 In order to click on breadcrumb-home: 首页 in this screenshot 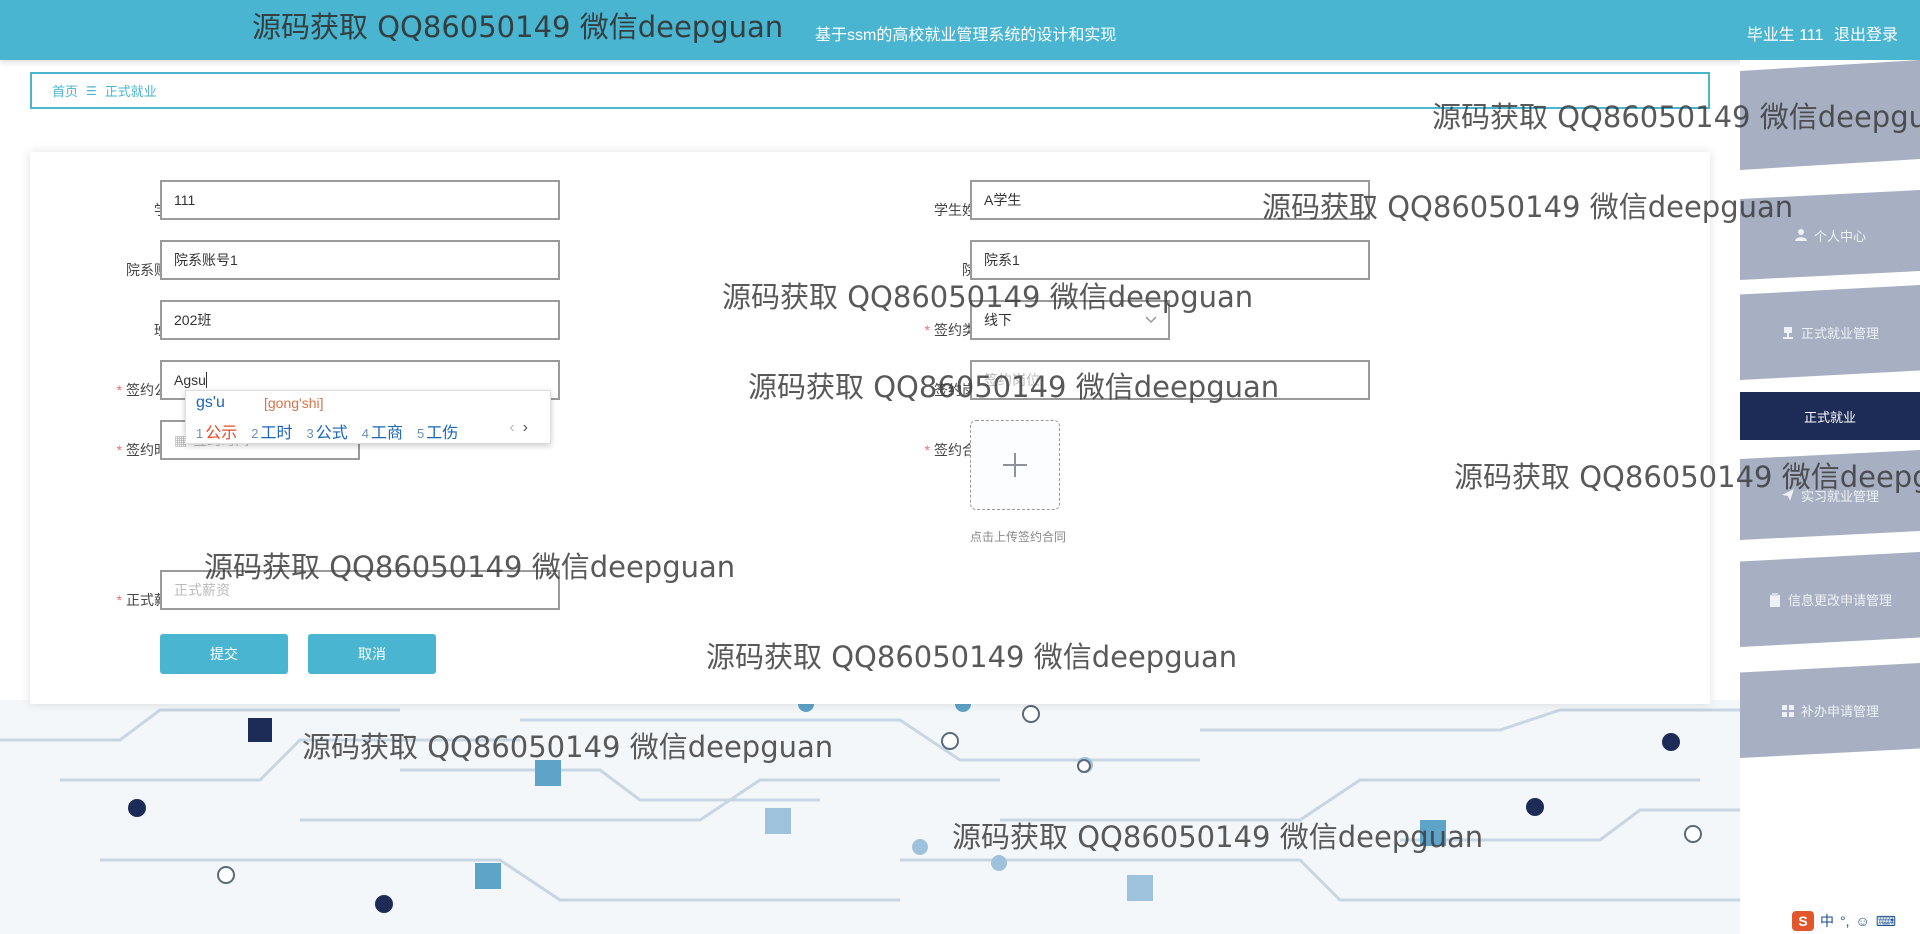, I will do `click(65, 90)`.